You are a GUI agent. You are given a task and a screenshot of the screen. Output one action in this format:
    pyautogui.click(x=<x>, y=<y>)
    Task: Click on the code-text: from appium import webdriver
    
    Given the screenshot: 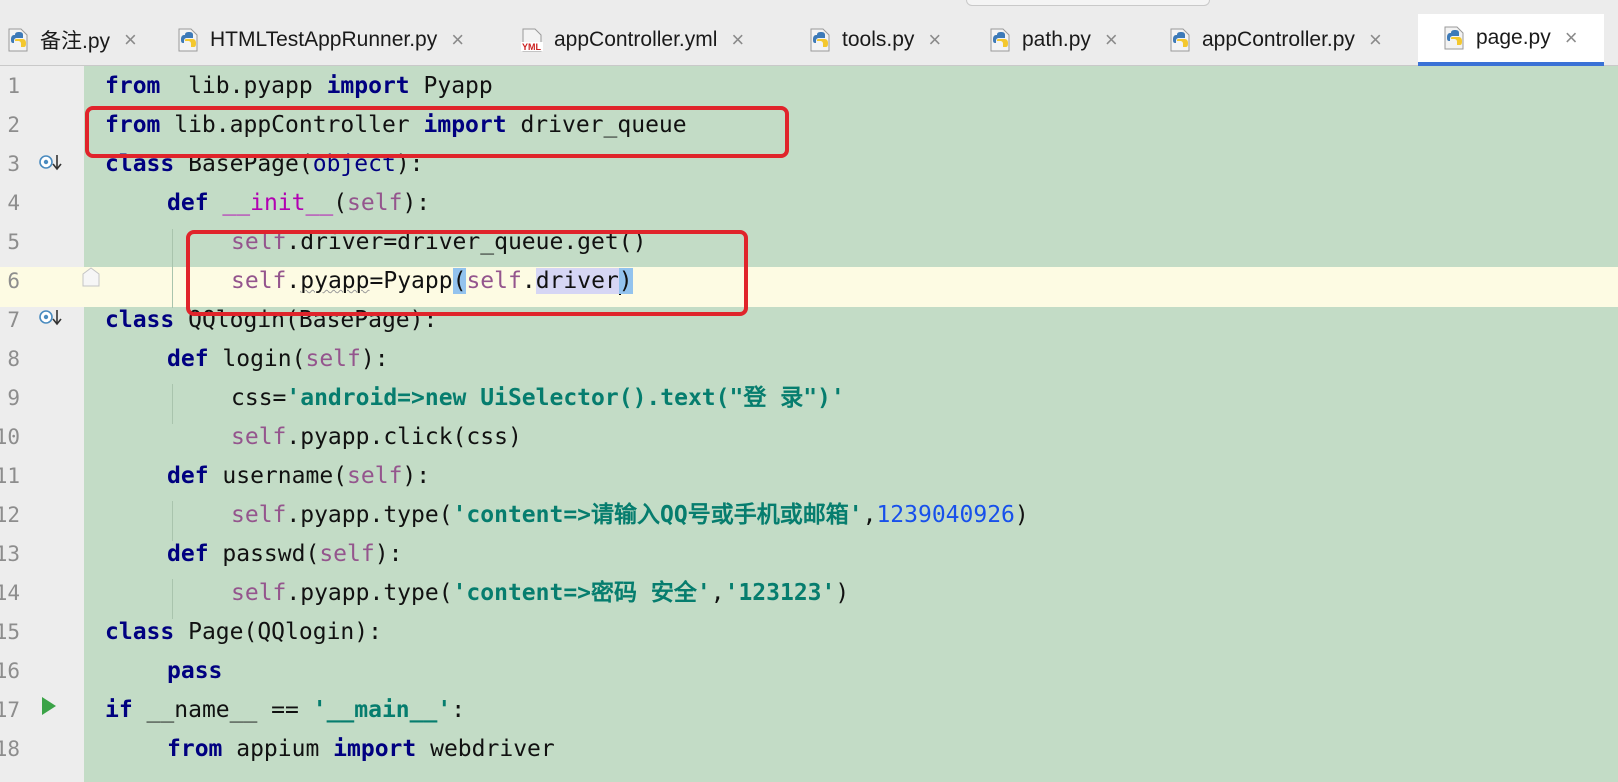 What is the action you would take?
    pyautogui.click(x=361, y=749)
    